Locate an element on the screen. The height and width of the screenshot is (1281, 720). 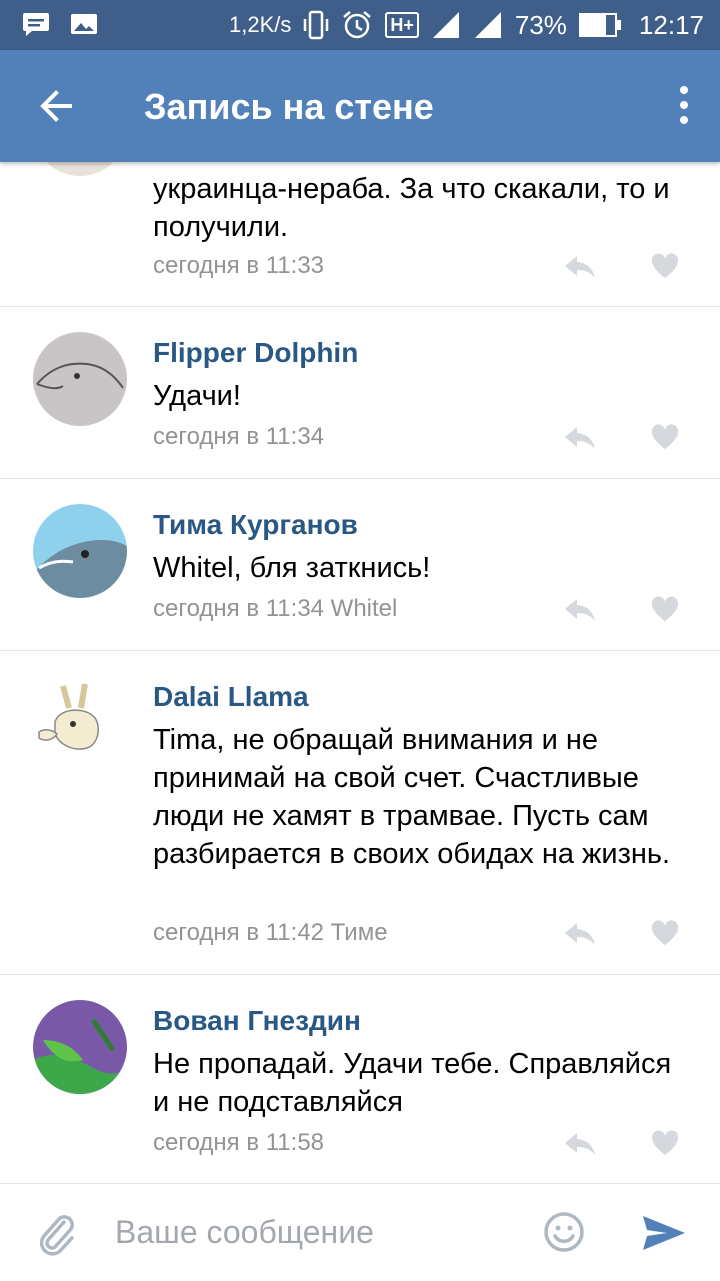
message-icon is located at coordinates (36, 24).